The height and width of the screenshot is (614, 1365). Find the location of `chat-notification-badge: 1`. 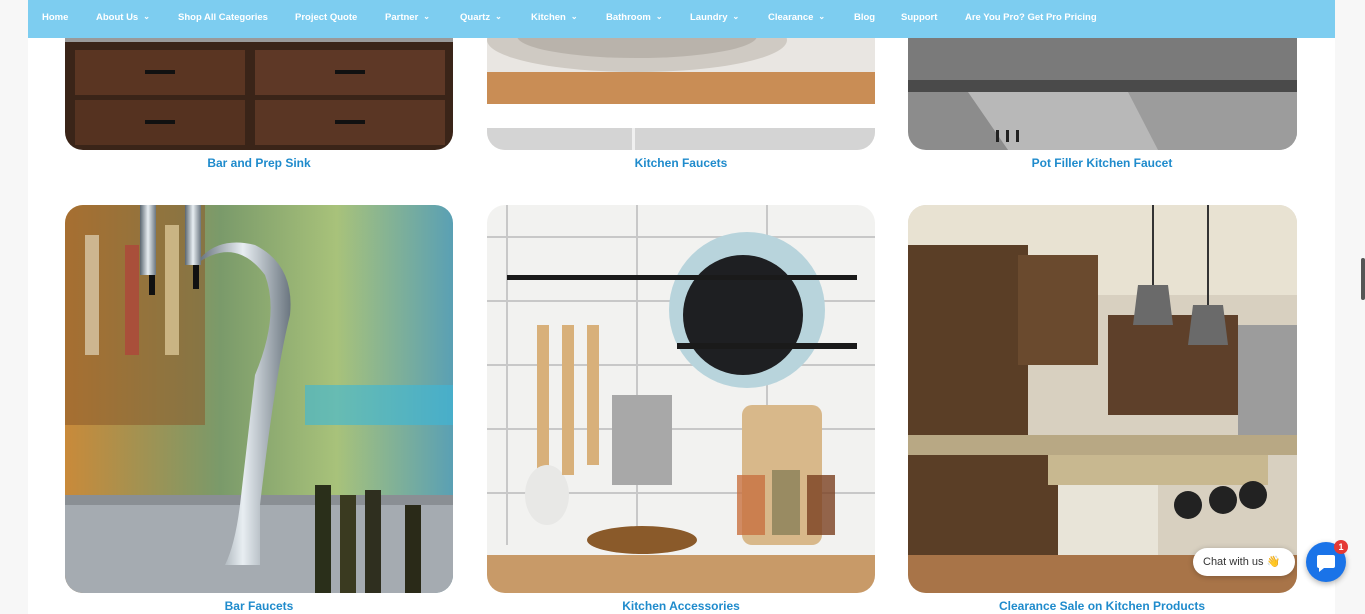

chat-notification-badge: 1 is located at coordinates (1341, 547).